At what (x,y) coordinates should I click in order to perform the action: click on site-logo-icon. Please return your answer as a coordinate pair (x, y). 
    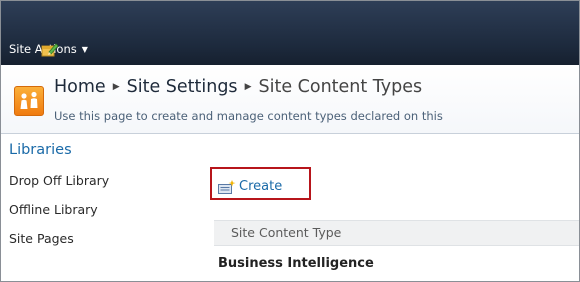
    Looking at the image, I should click on (29, 101).